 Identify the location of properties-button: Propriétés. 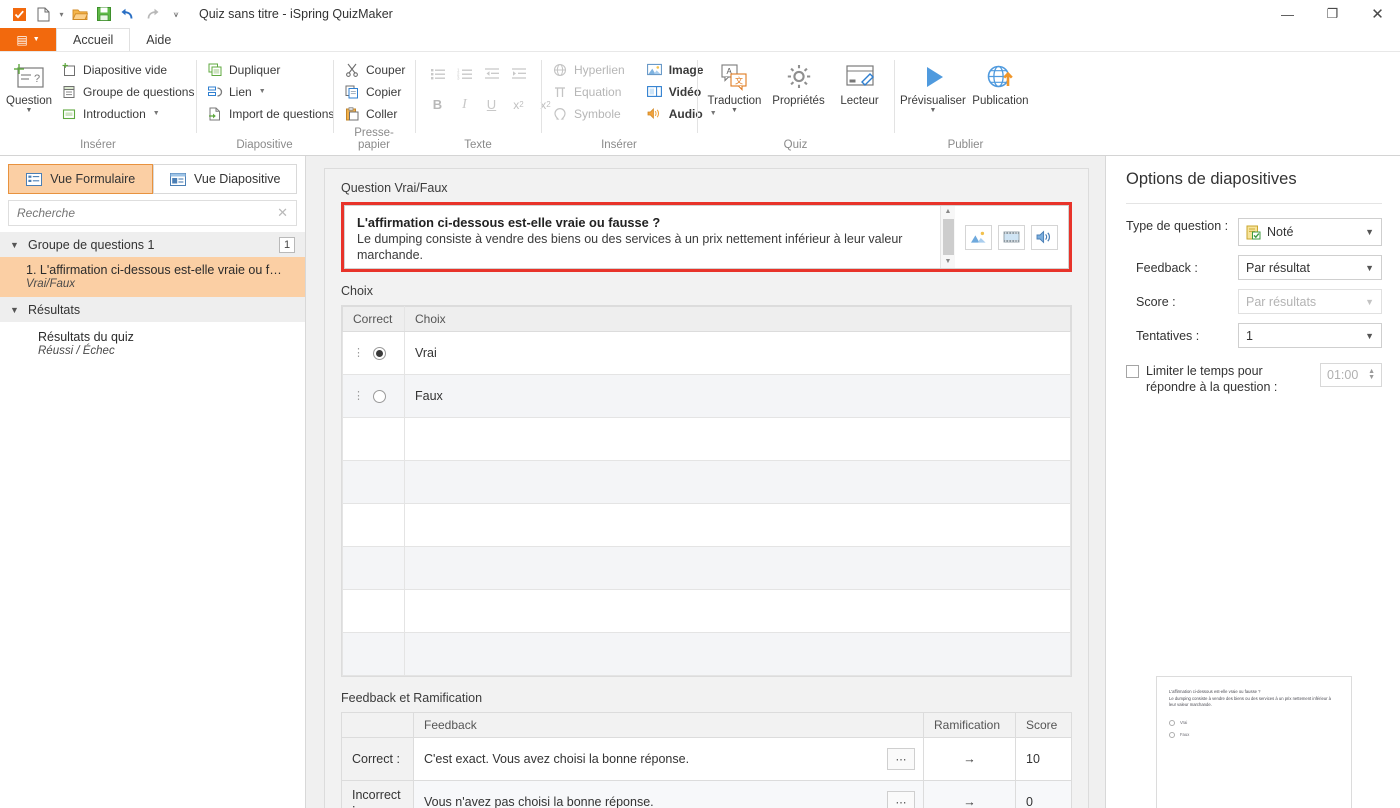
(799, 81).